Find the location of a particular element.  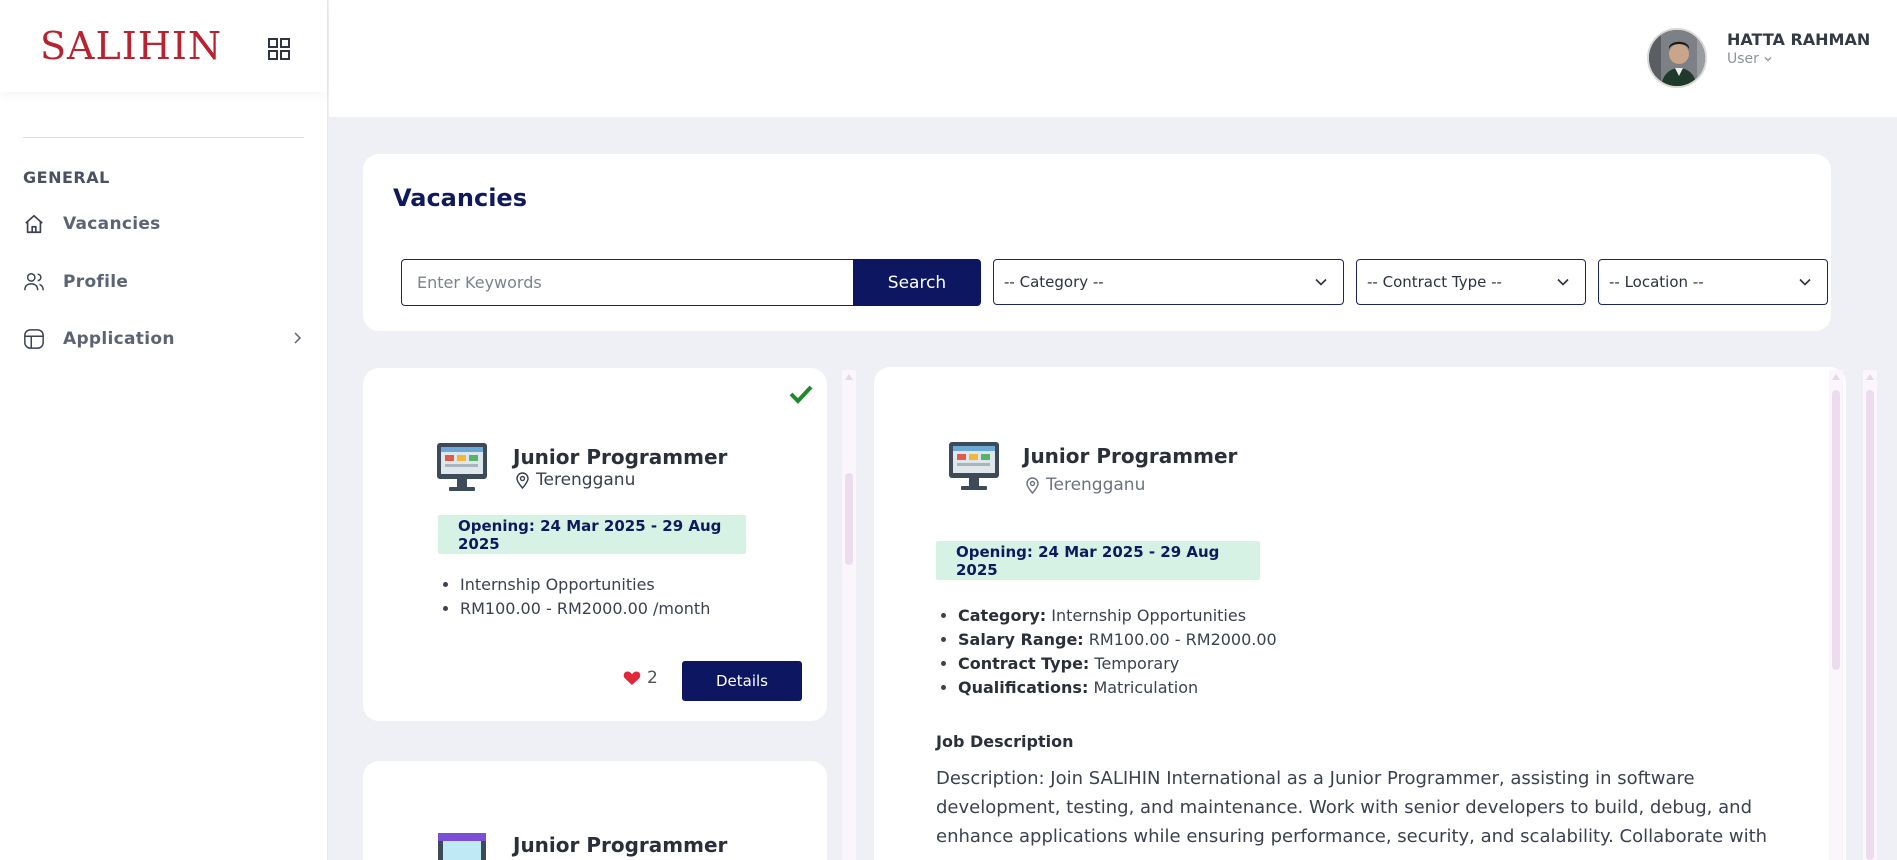

logo-bar: SALIHIN is located at coordinates (163, 46).